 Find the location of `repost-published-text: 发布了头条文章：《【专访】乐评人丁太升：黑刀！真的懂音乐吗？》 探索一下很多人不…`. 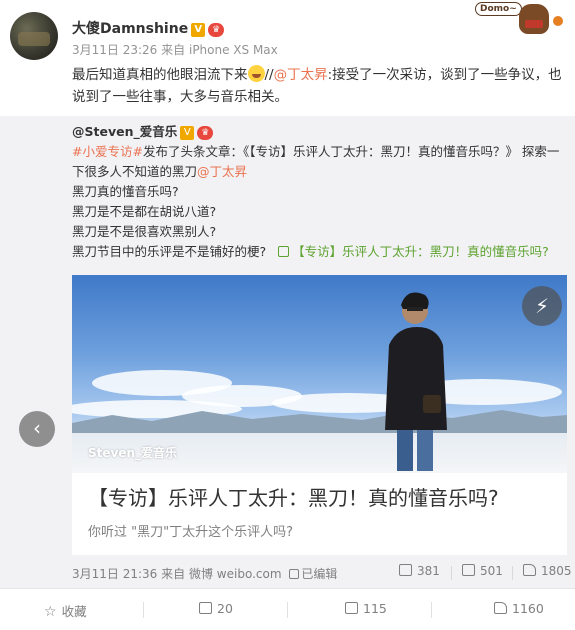

repost-published-text: 发布了头条文章：《【专访】乐评人丁太升：黑刀！真的懂音乐吗？》 探索一下很多人不… is located at coordinates (316, 161).